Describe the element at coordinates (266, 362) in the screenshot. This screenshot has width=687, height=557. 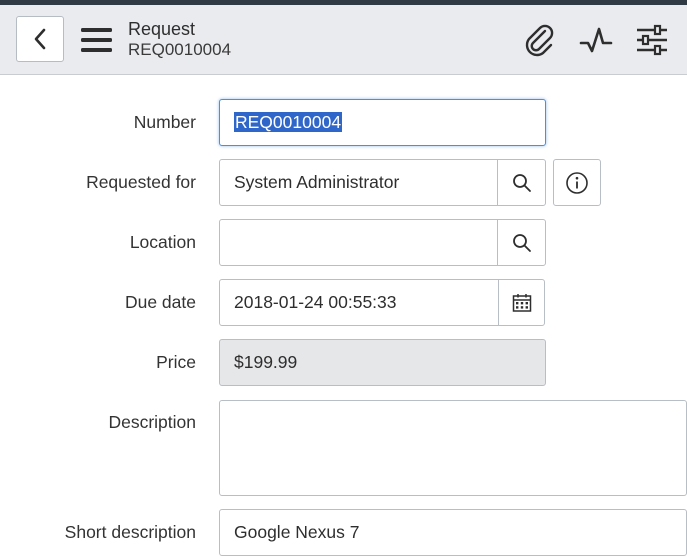
I see `price-value: $199.99` at that location.